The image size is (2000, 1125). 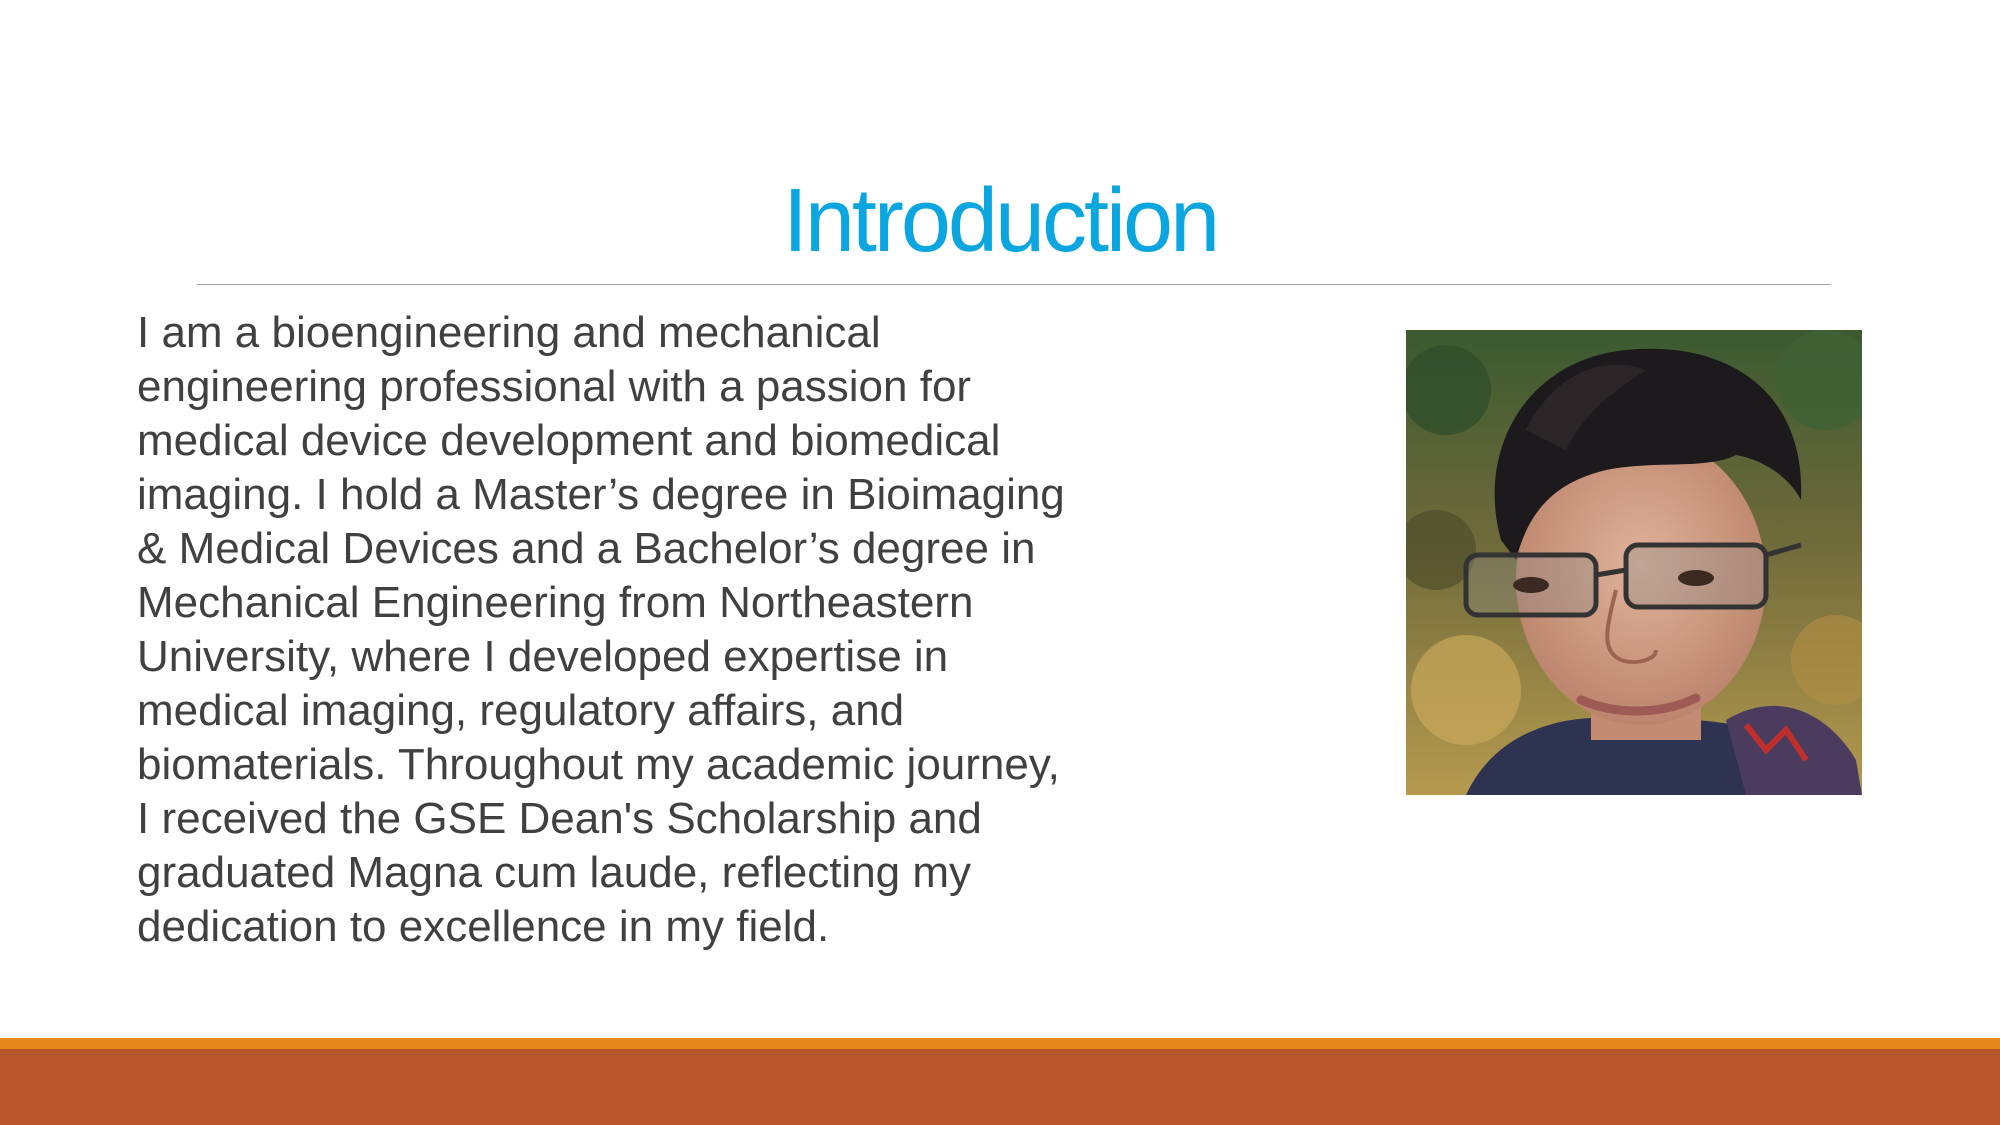 What do you see at coordinates (1000, 1043) in the screenshot?
I see `footer-accent-band` at bounding box center [1000, 1043].